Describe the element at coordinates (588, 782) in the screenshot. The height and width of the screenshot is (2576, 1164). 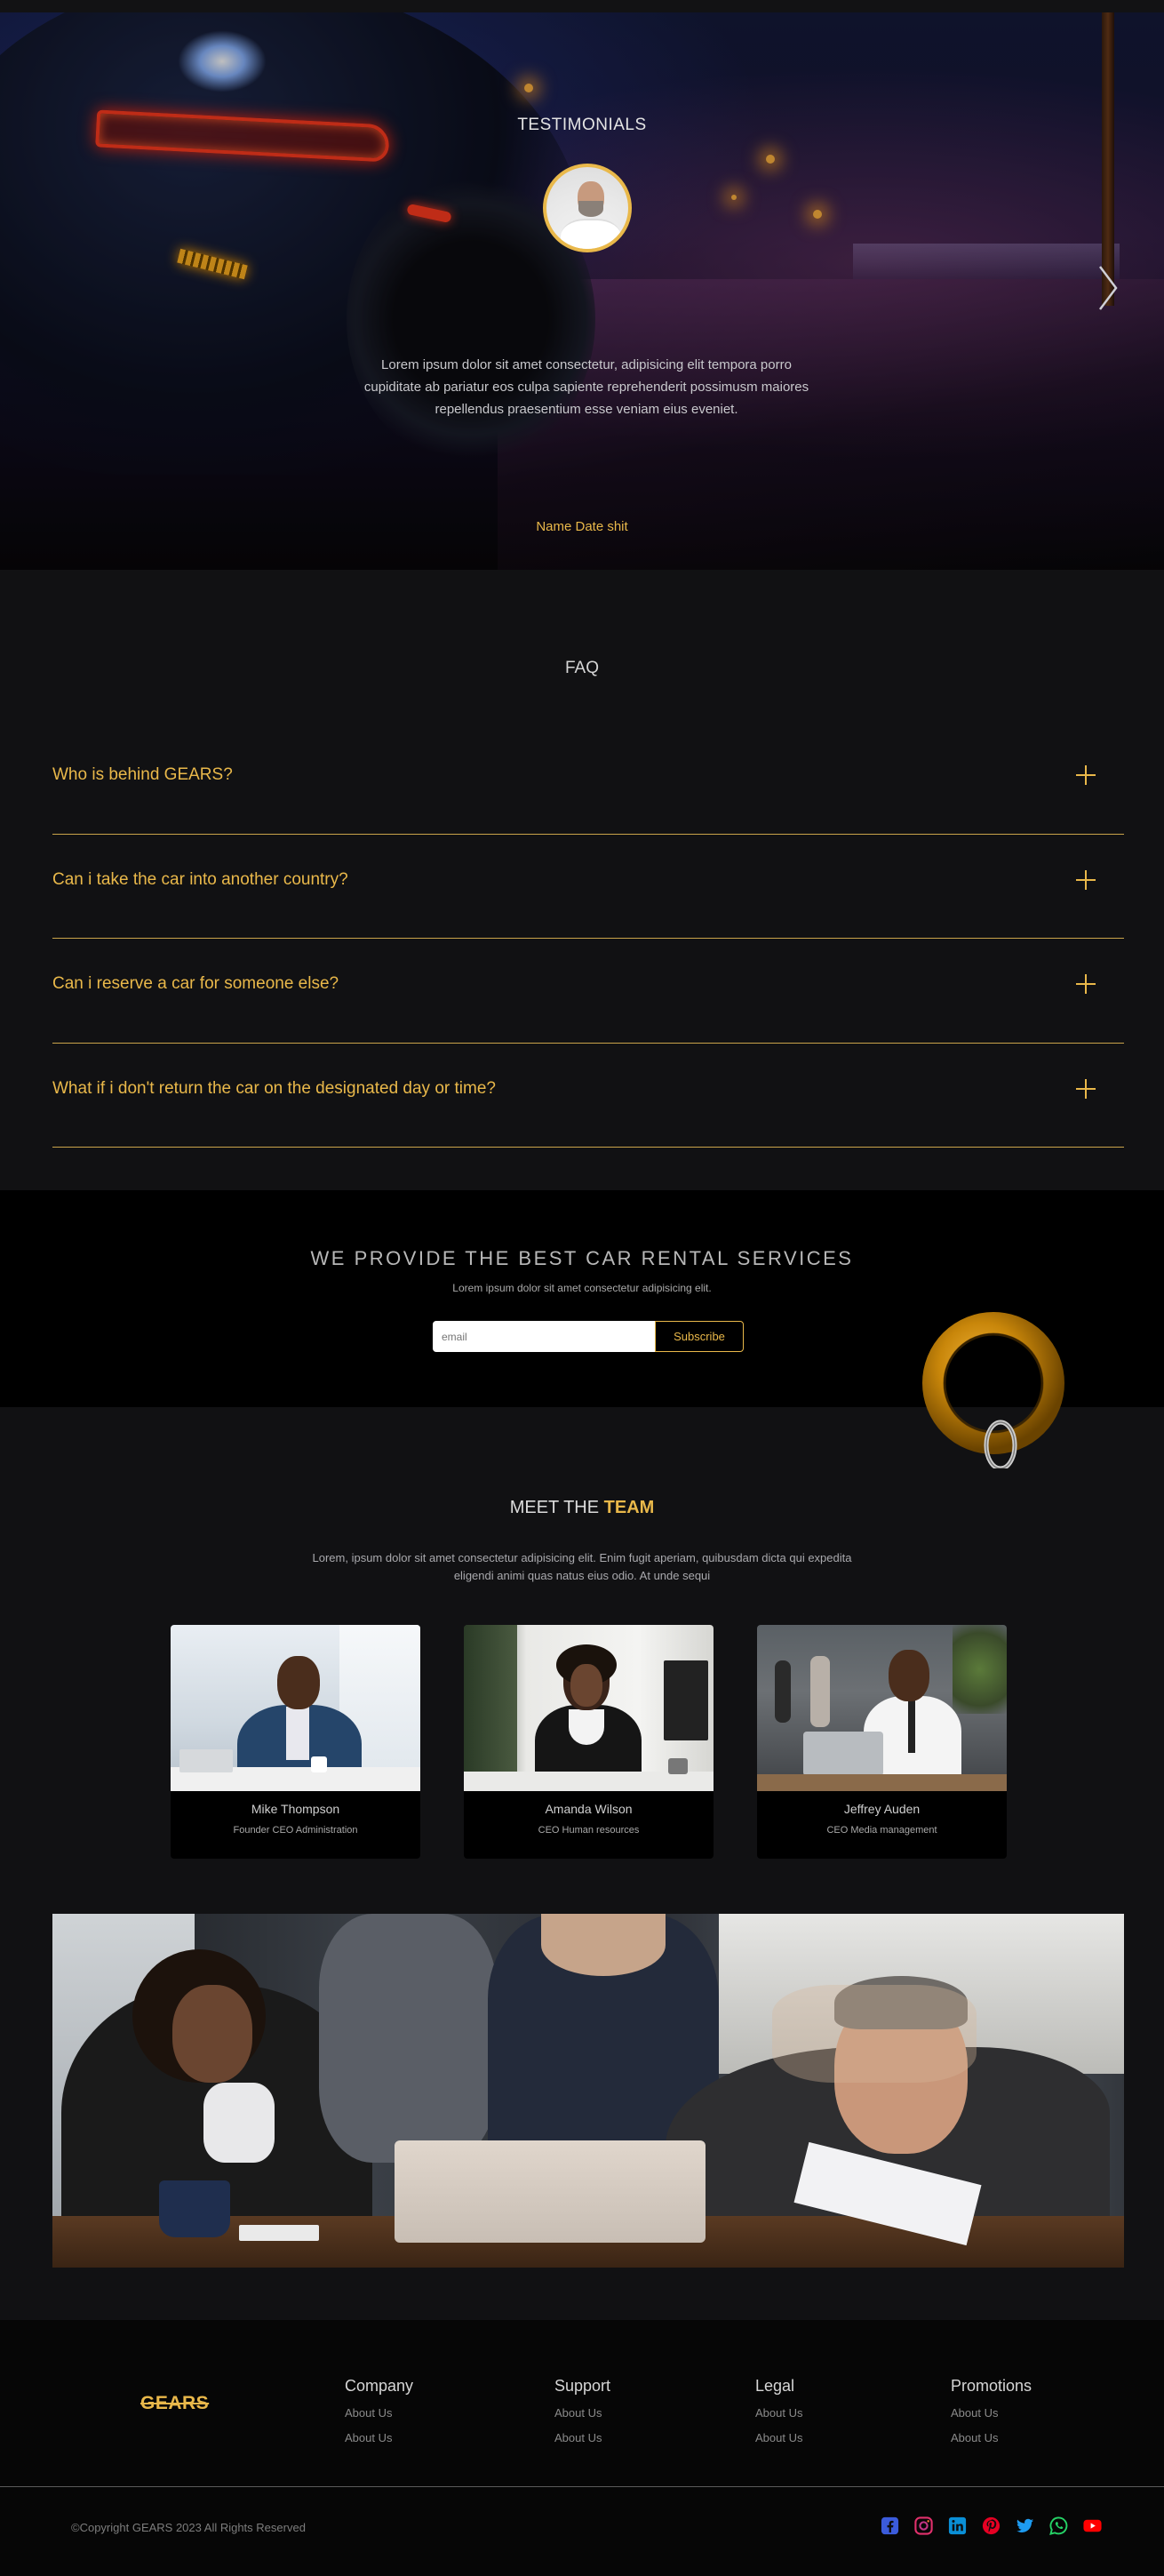
I see `faq-item: Who is behind GEARS?` at that location.